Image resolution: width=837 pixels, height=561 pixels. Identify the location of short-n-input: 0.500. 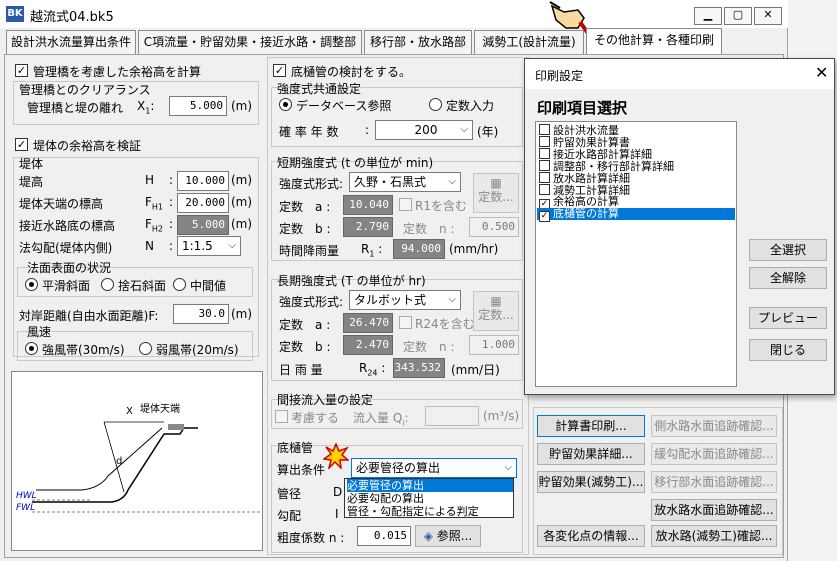
(494, 227).